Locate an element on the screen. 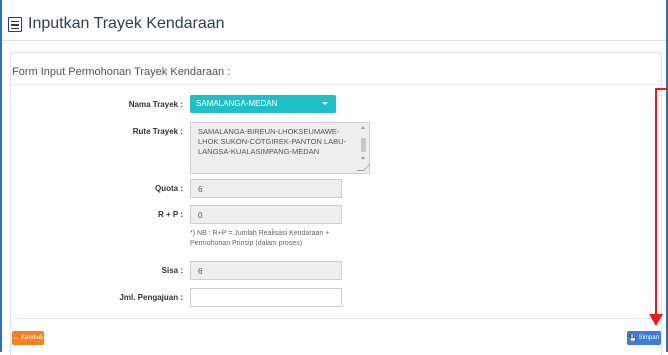 The height and width of the screenshot is (355, 668). save-button-label: Simpan is located at coordinates (648, 338).